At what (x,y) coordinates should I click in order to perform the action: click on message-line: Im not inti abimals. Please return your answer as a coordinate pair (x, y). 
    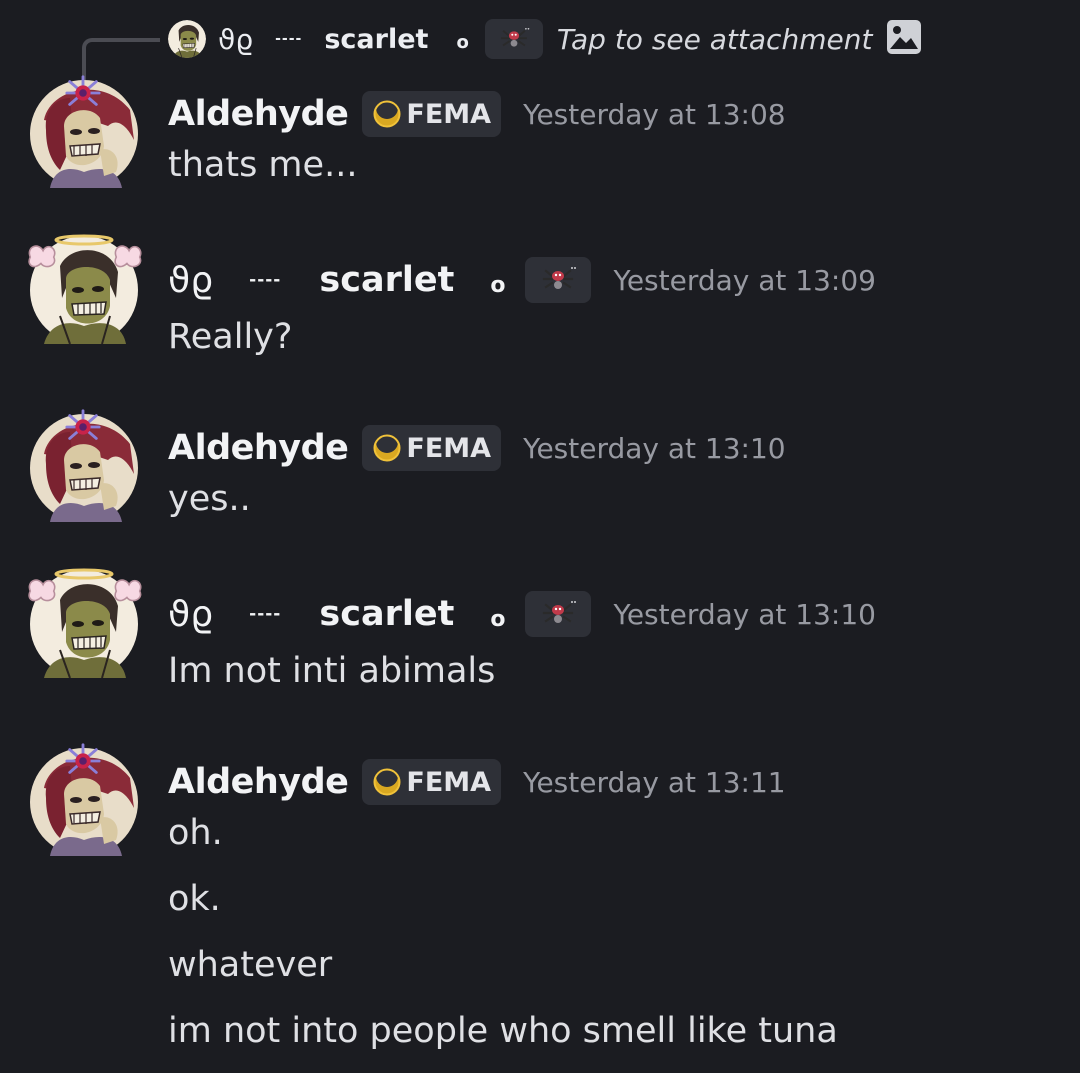
    Looking at the image, I should click on (332, 671).